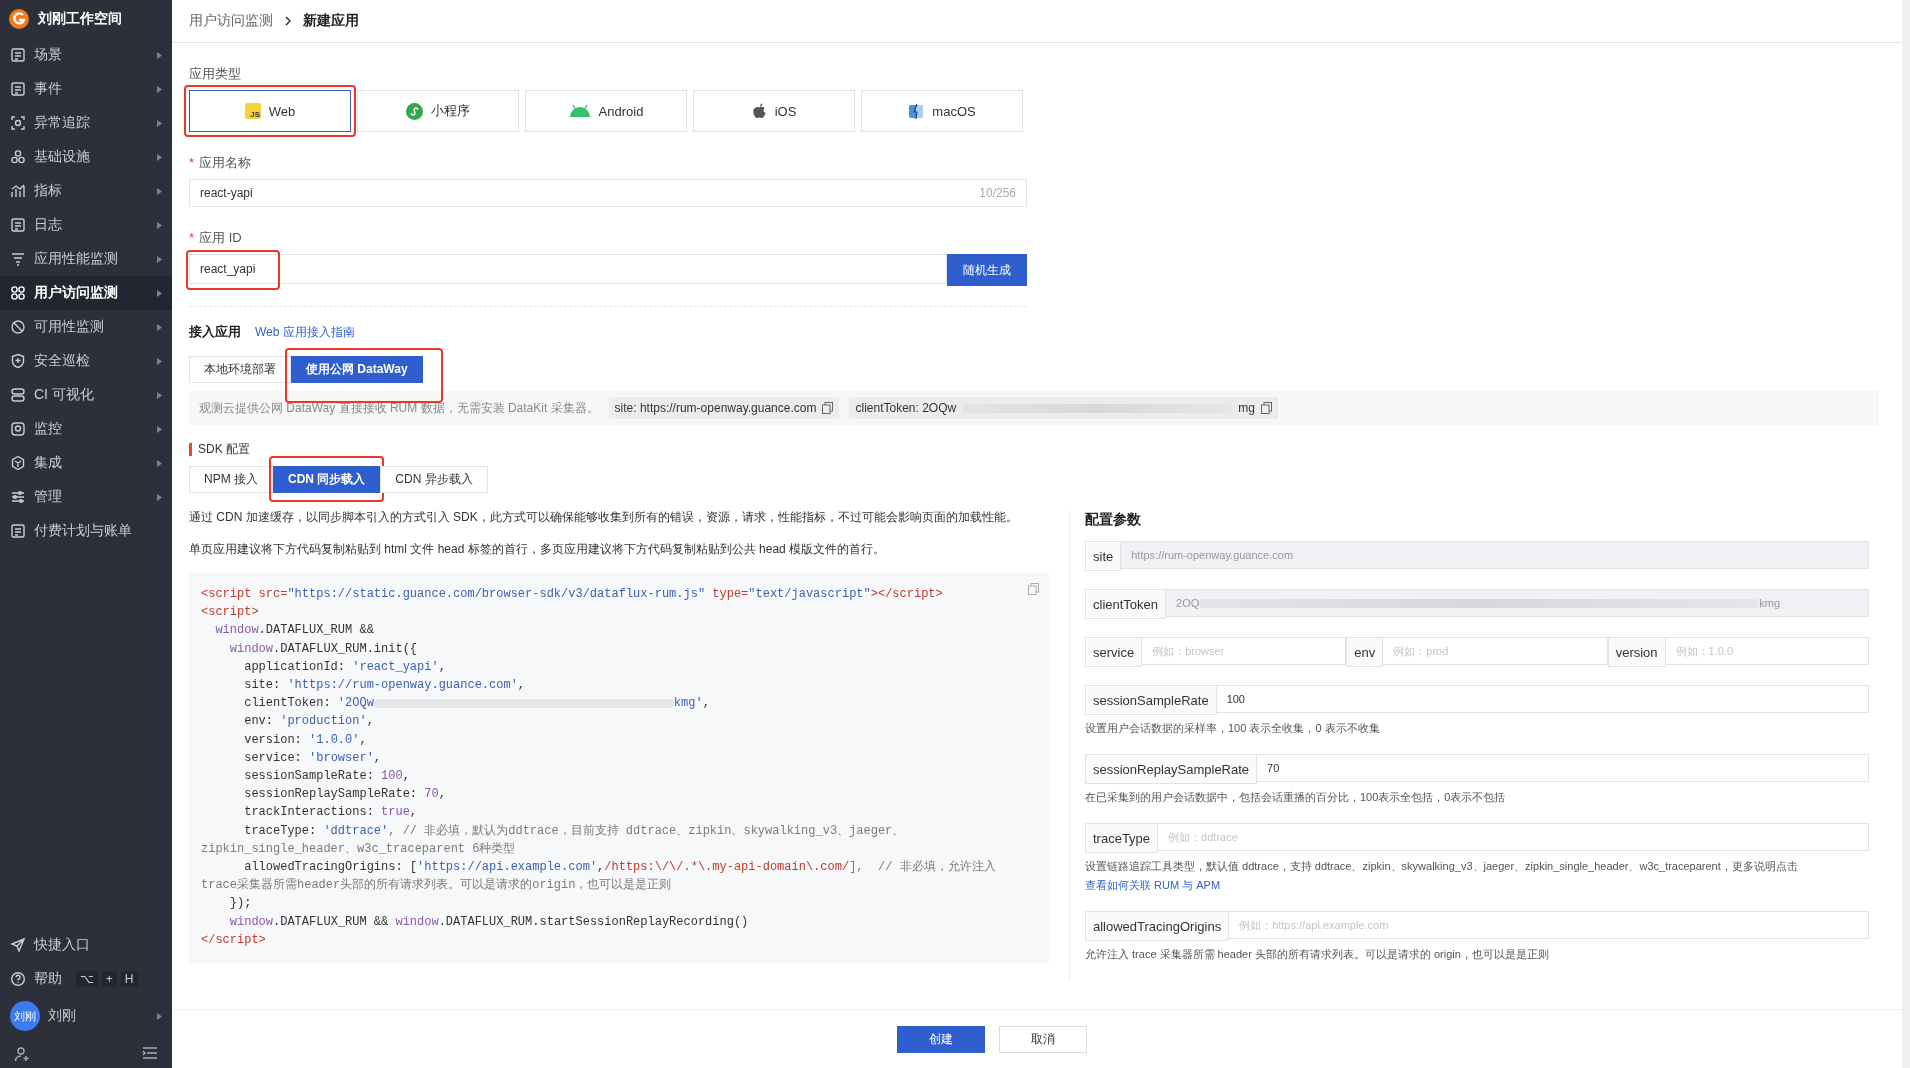 This screenshot has height=1068, width=1910. I want to click on shortcut-key: +, so click(109, 979).